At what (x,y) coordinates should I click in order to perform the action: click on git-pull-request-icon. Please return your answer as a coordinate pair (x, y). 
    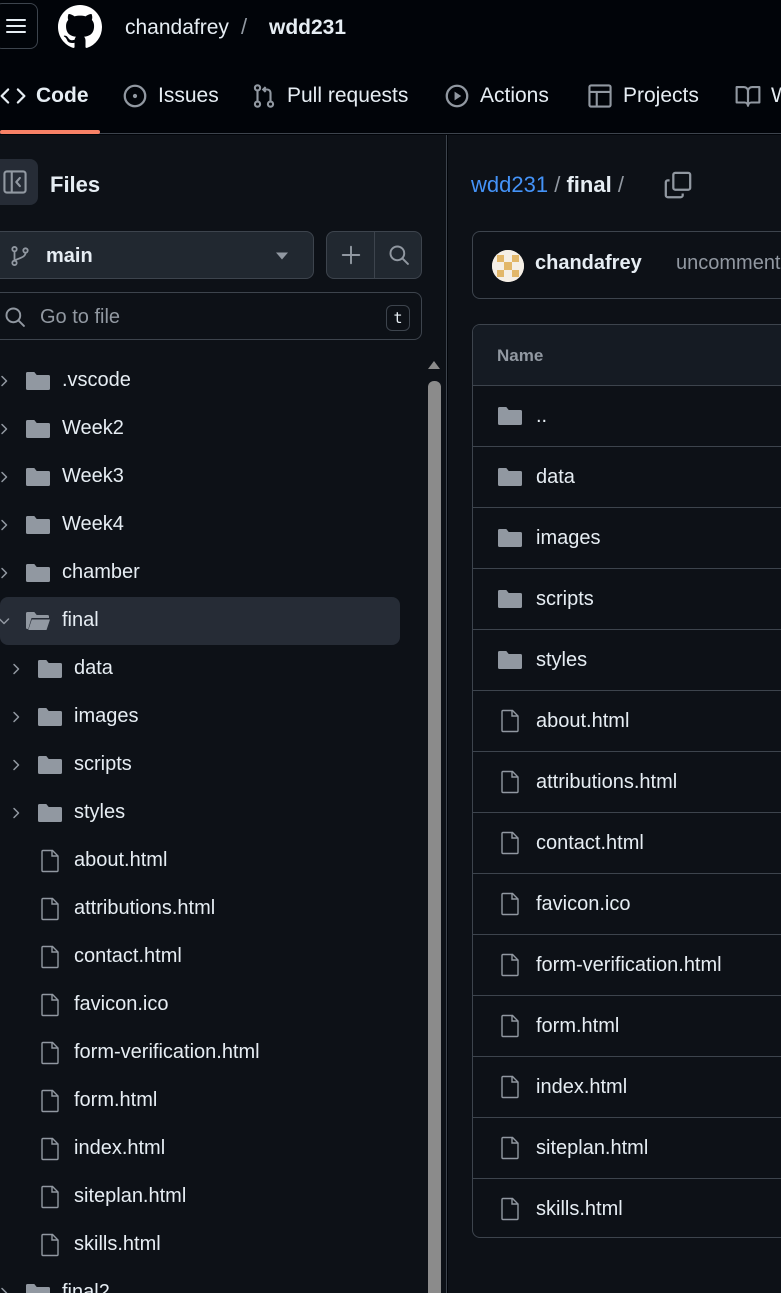
    Looking at the image, I should click on (264, 96).